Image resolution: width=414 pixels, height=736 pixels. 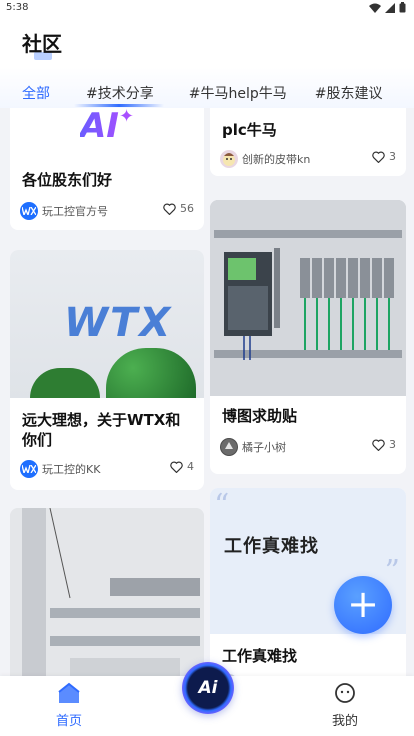 What do you see at coordinates (345, 705) in the screenshot?
I see `nav-mine: 我的` at bounding box center [345, 705].